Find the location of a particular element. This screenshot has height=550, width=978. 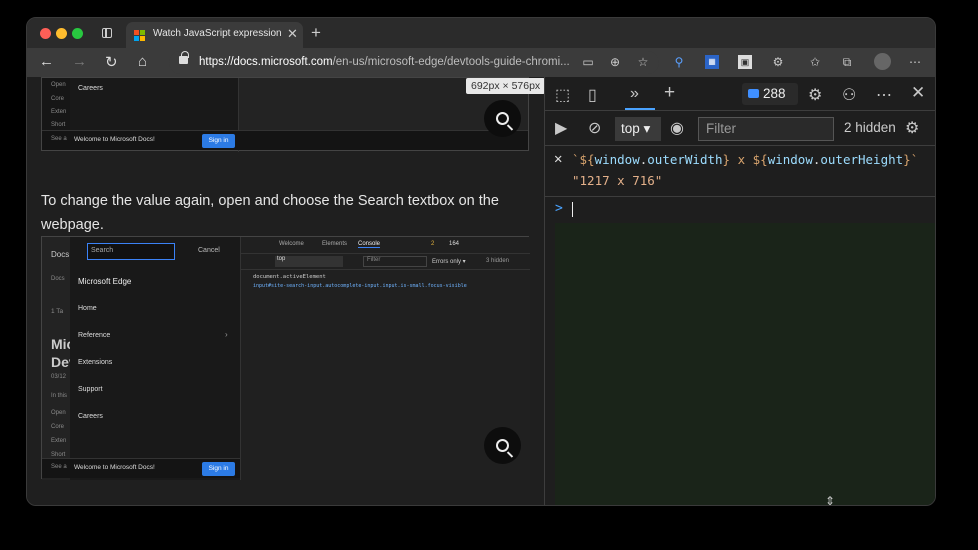

active-tab-indicator is located at coordinates (640, 109).